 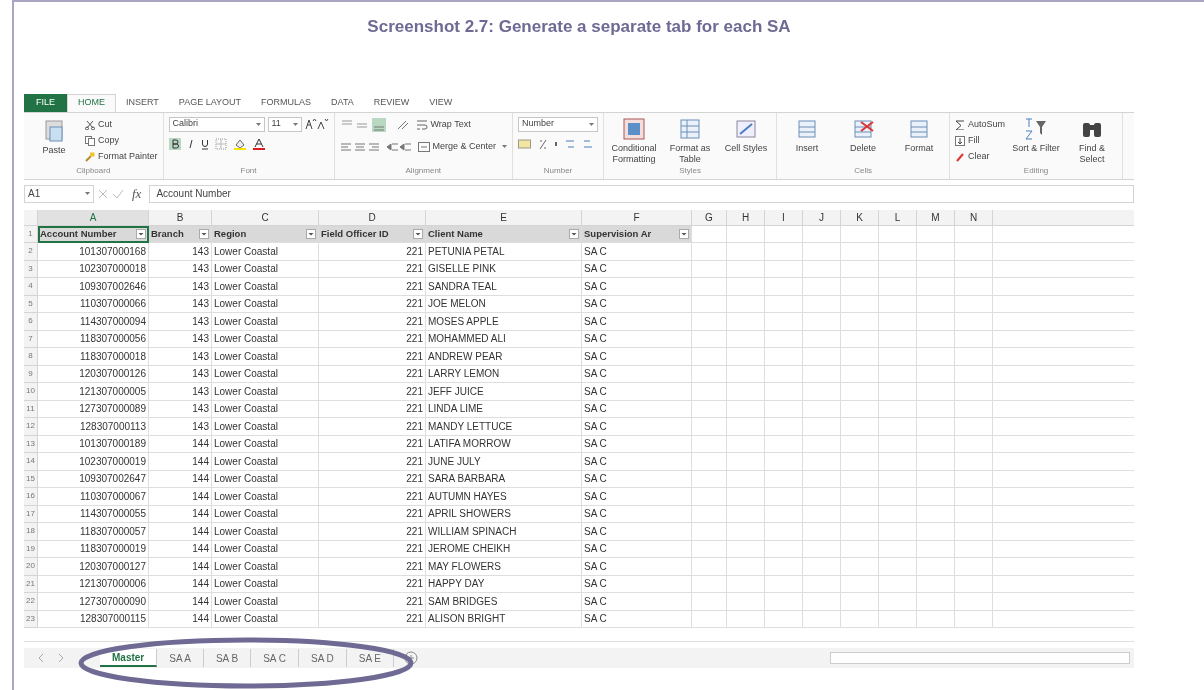 I want to click on sheet-tab: SA B, so click(x=227, y=658).